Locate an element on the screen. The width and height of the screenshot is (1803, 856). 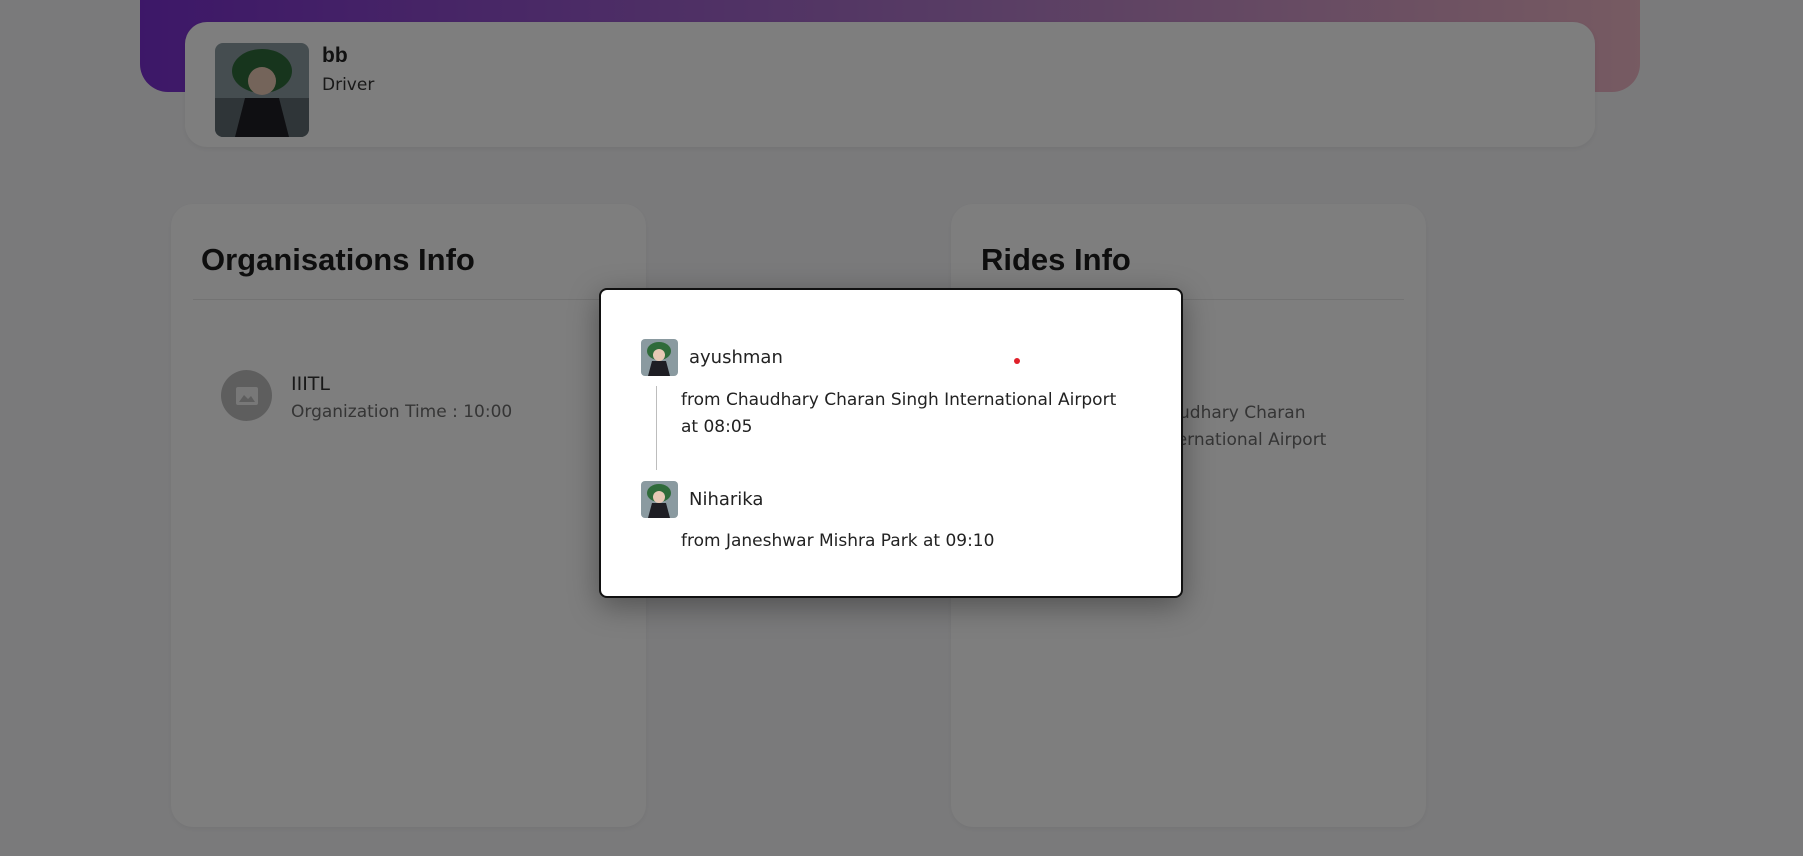
pickup-details: from Janeshwar Mishra Park at 09:10 is located at coordinates (838, 541).